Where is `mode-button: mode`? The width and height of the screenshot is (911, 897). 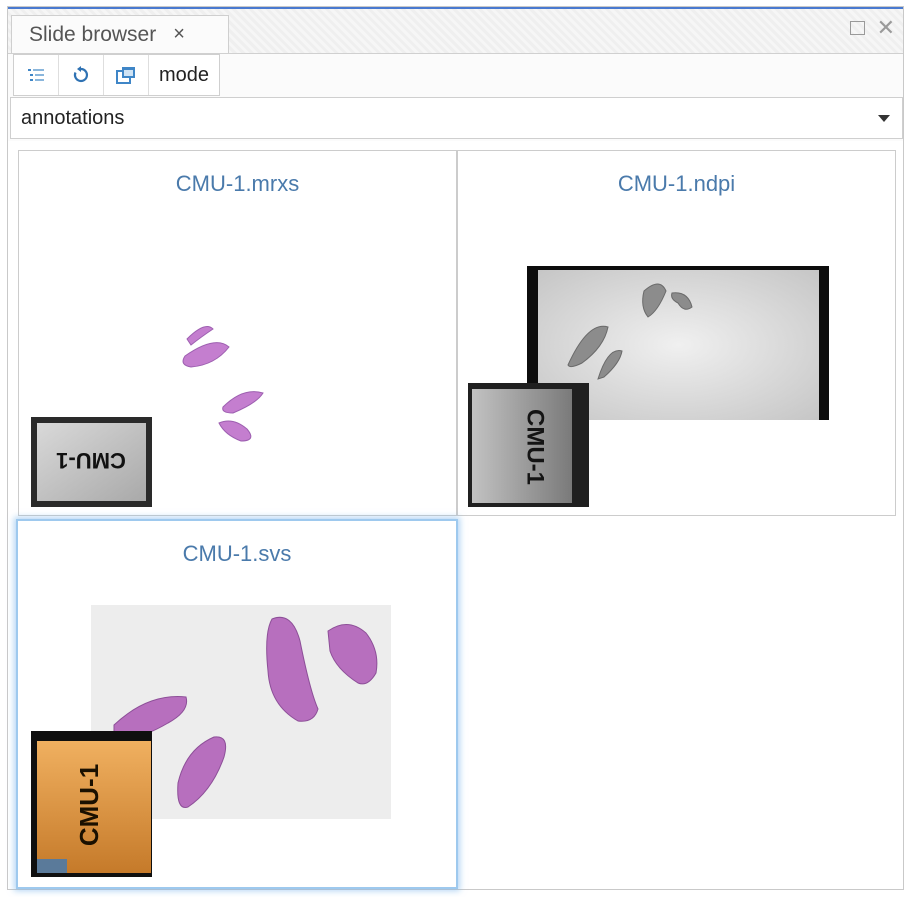
mode-button: mode is located at coordinates (184, 75).